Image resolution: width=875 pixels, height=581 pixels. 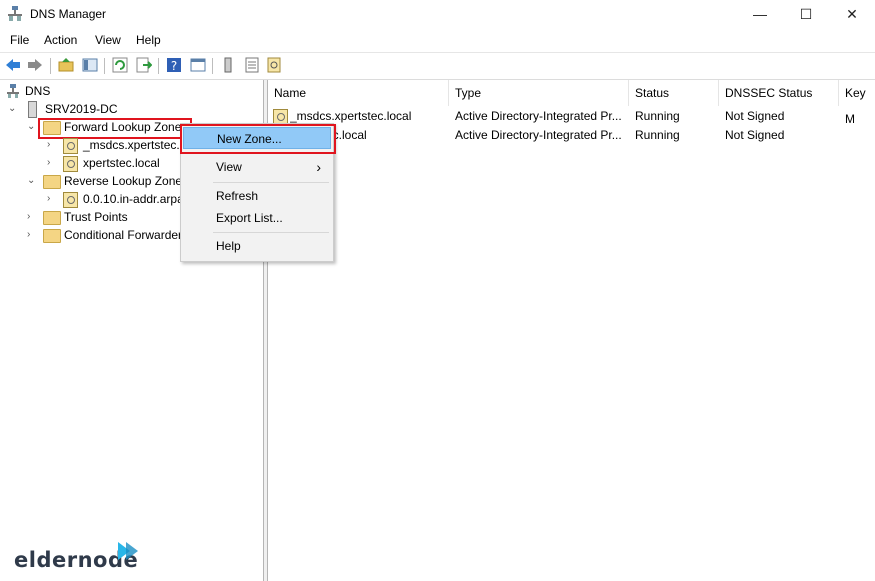 I want to click on tree-item-server: ⌄ SRV2019-DC, so click(x=130, y=109).